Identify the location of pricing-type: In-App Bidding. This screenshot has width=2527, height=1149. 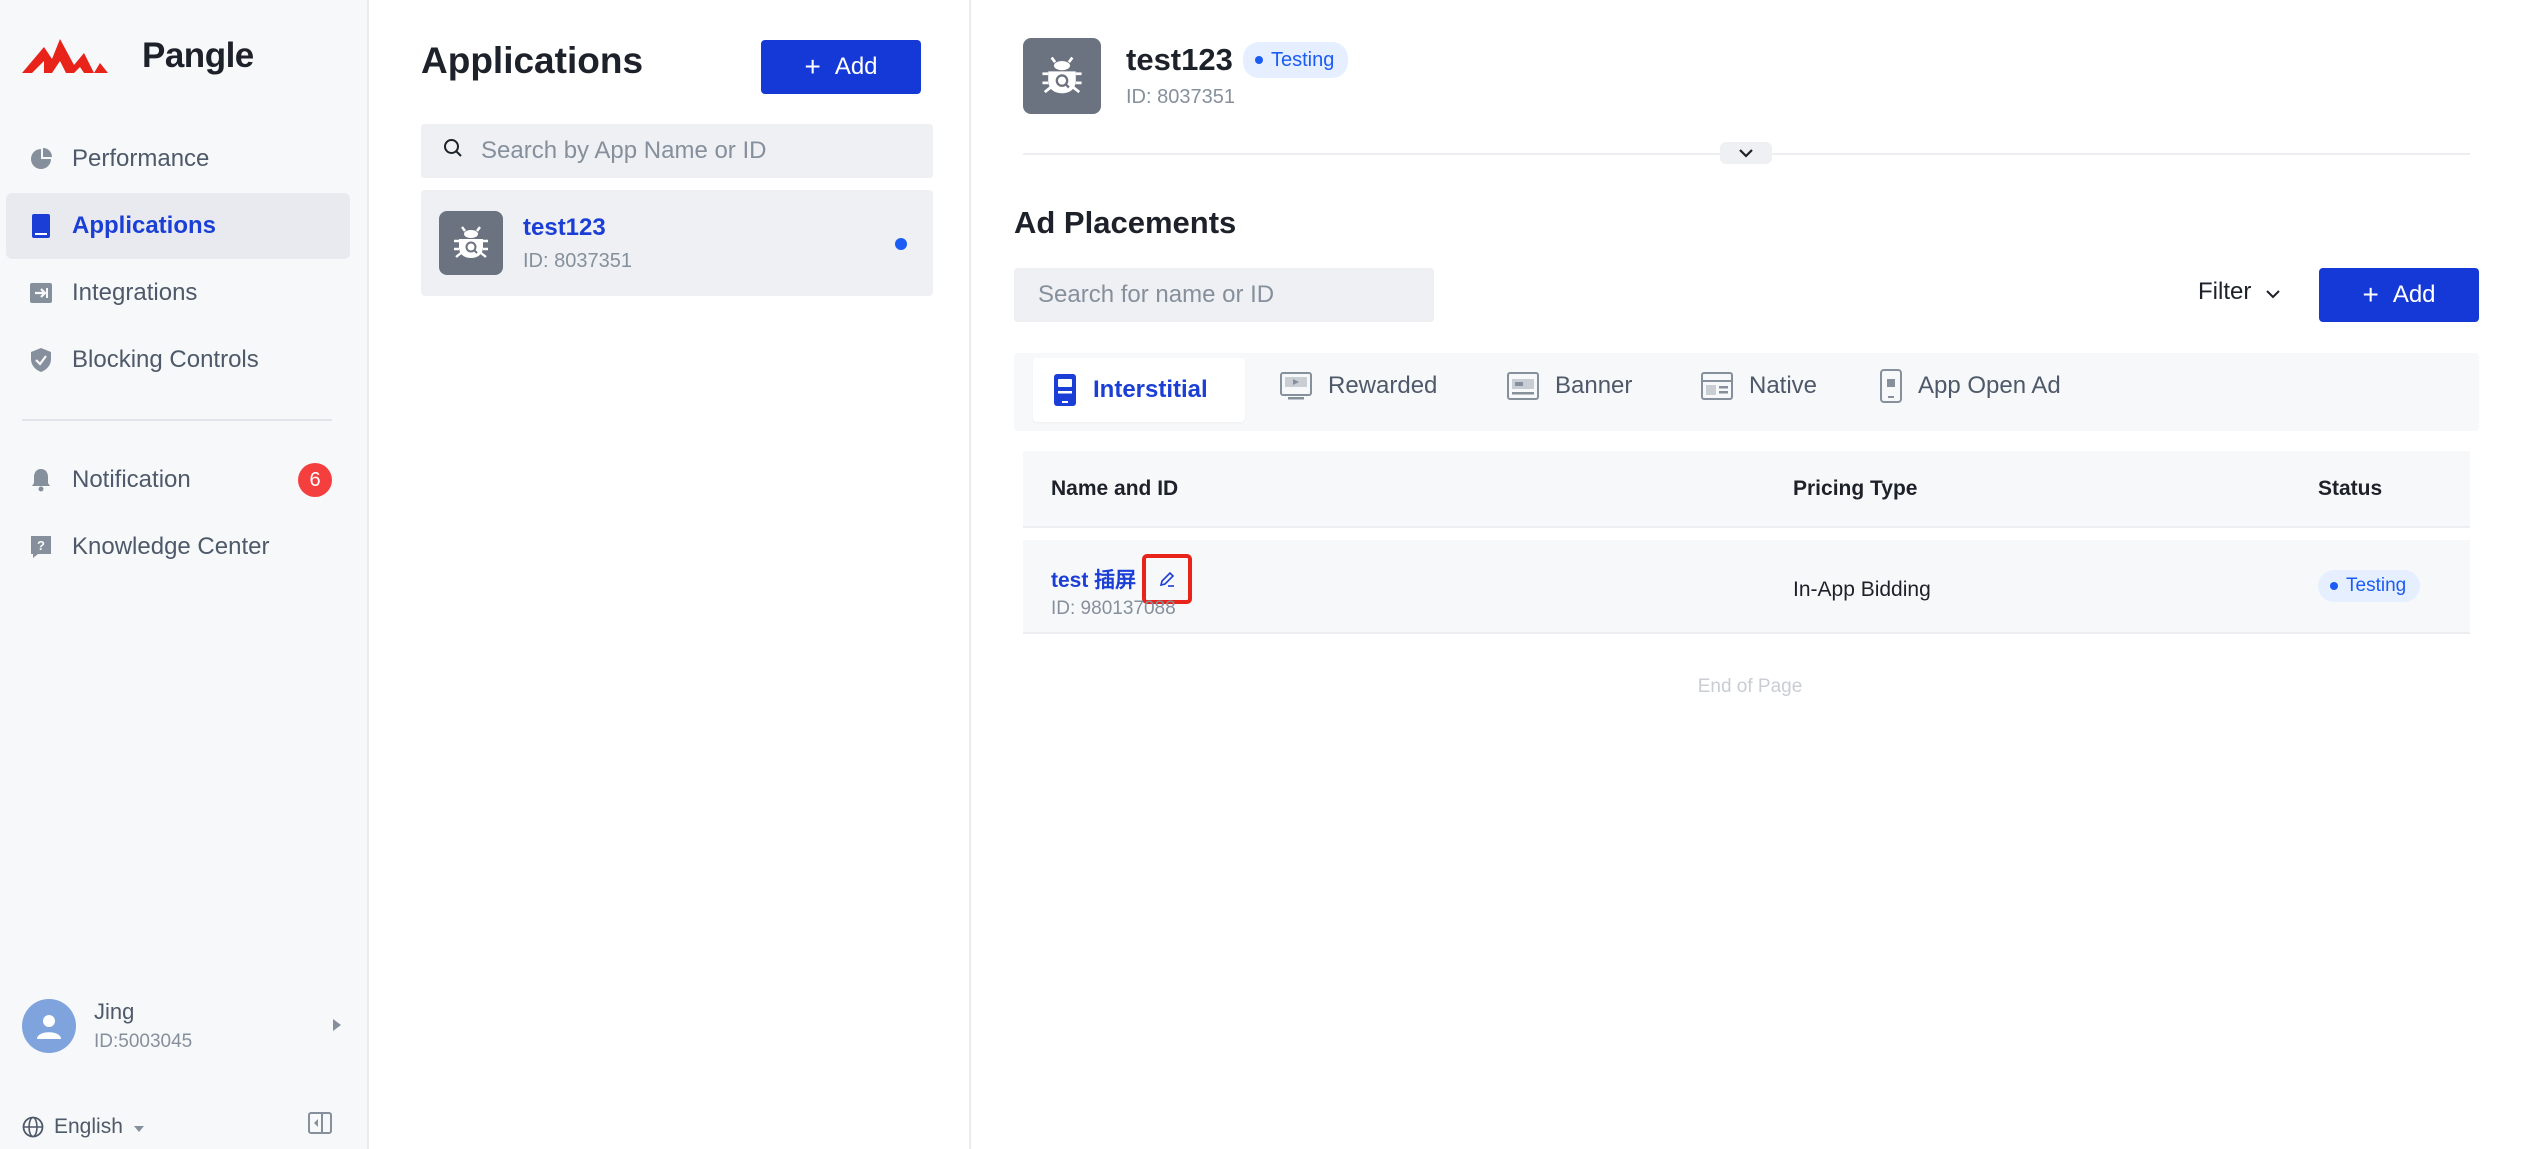
(1862, 589).